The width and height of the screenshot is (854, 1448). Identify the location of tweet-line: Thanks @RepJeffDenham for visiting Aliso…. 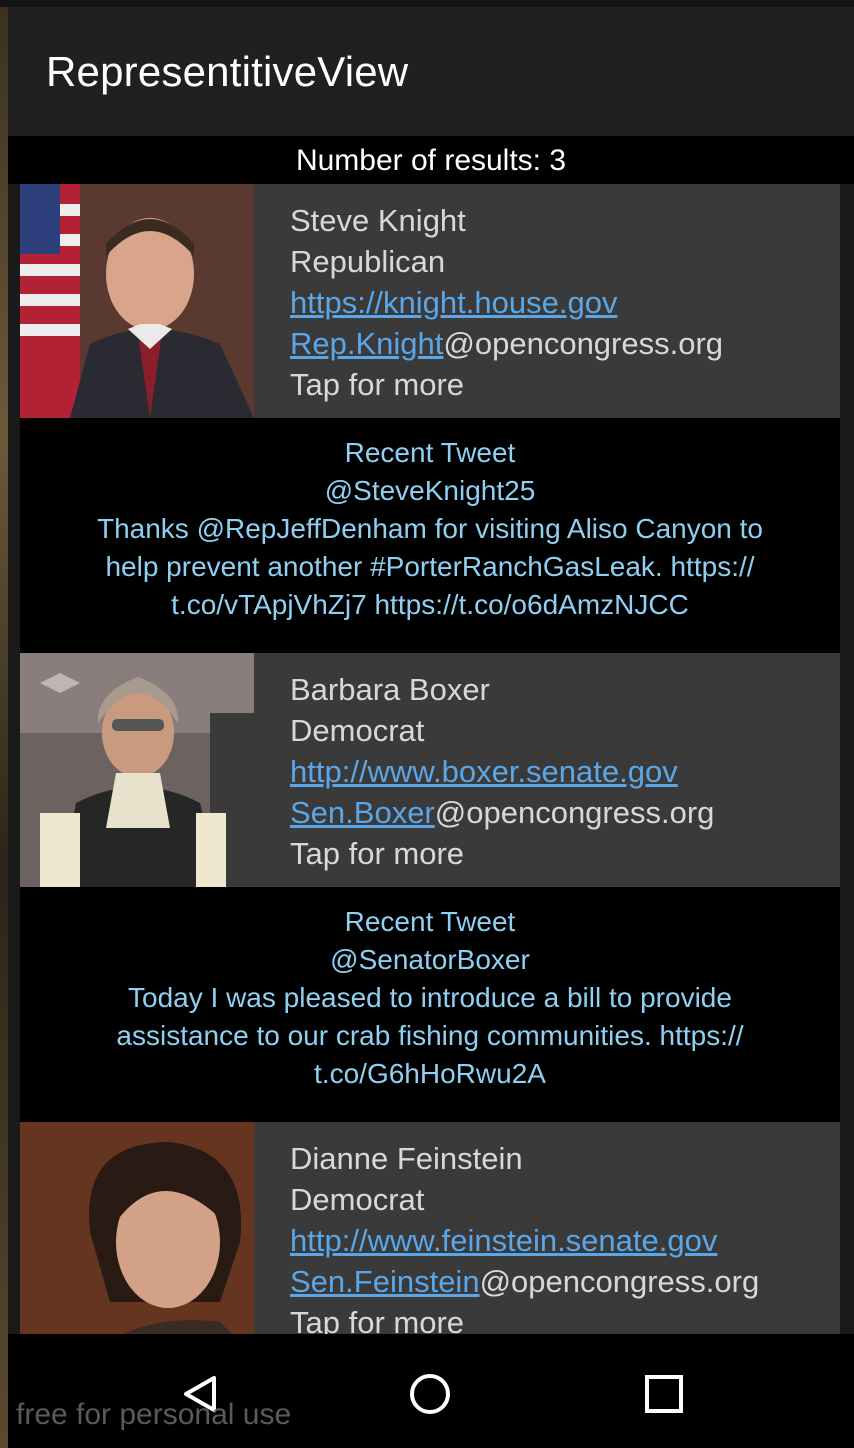
(429, 528).